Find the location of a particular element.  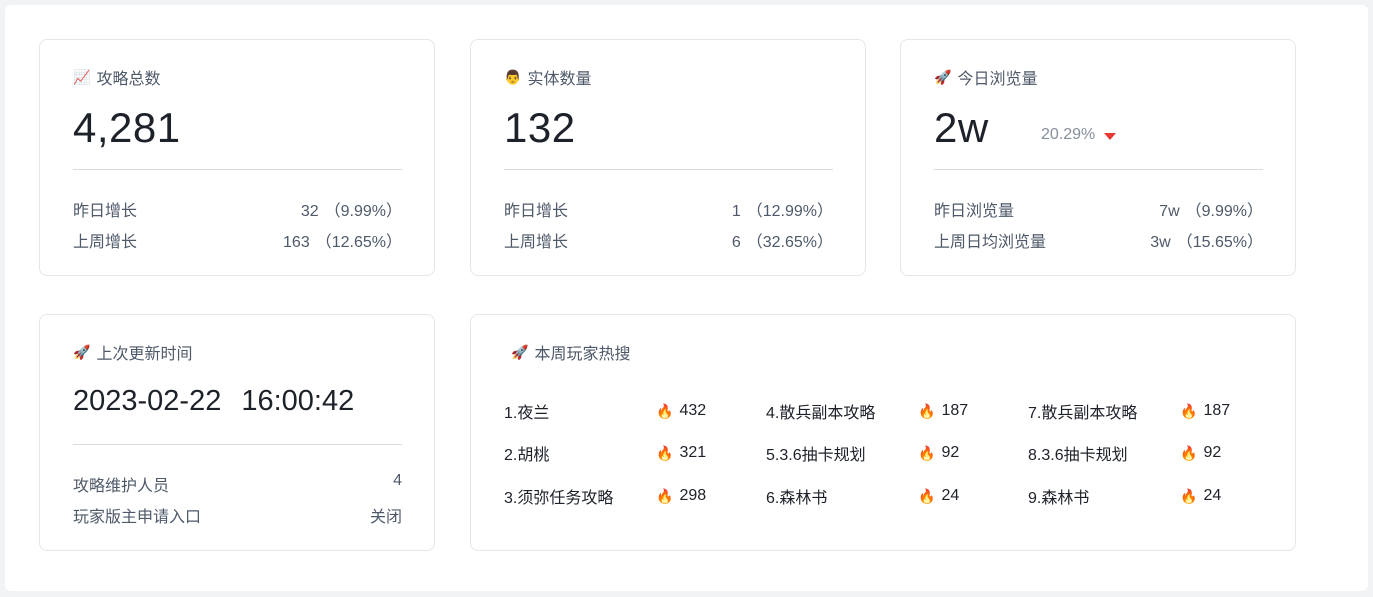

card-title: 🚀 今日浏览量 is located at coordinates (985, 77).